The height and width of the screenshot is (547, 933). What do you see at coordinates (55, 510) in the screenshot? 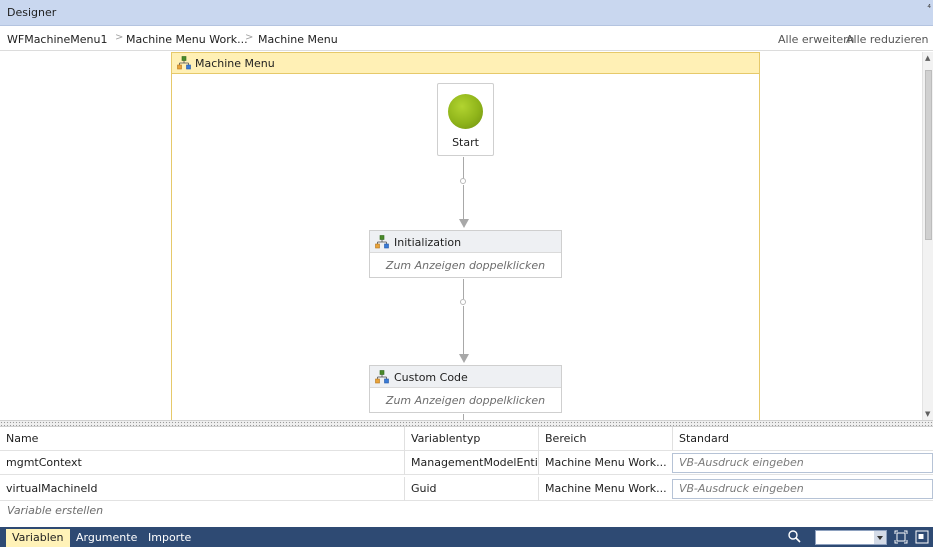
I see `create-variable-link: Variable erstellen` at bounding box center [55, 510].